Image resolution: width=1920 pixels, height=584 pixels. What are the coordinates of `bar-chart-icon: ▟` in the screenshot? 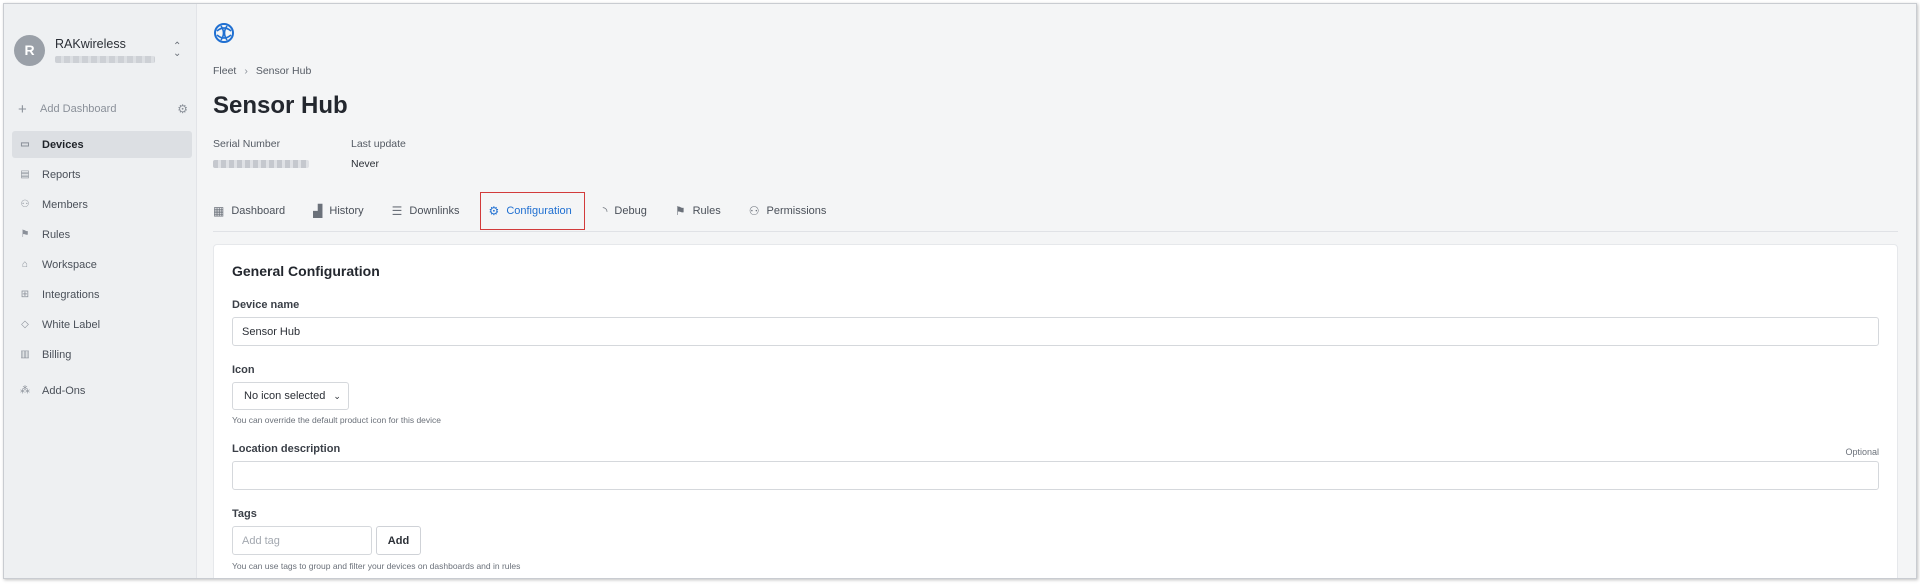 It's located at (318, 210).